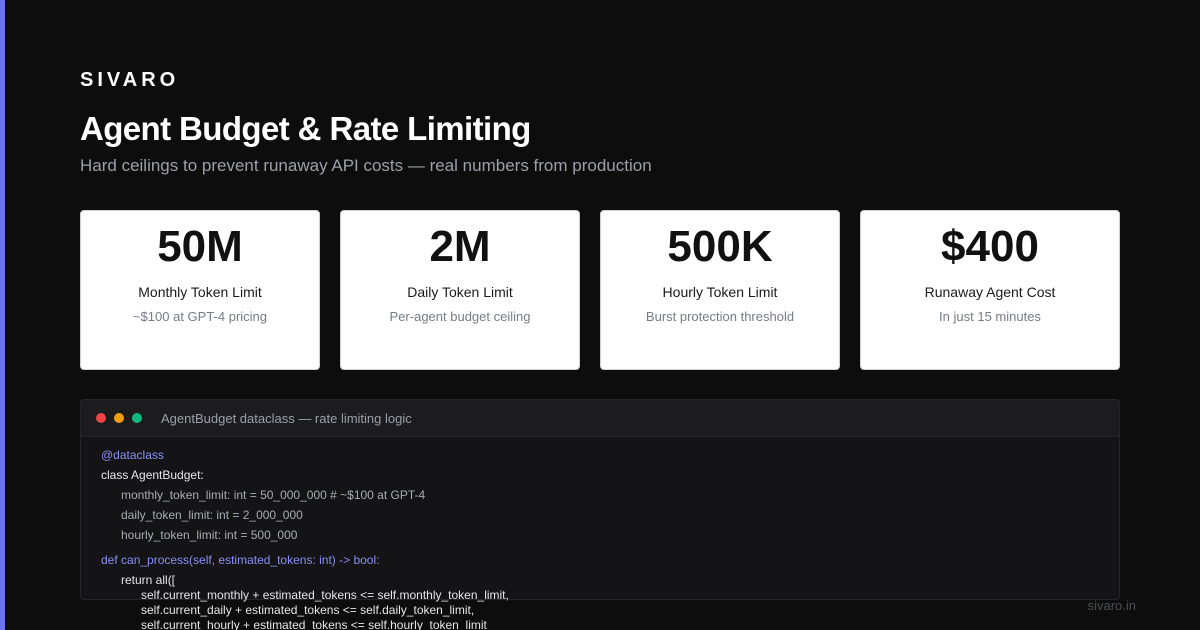  What do you see at coordinates (460, 246) in the screenshot?
I see `stat-value: 2M` at bounding box center [460, 246].